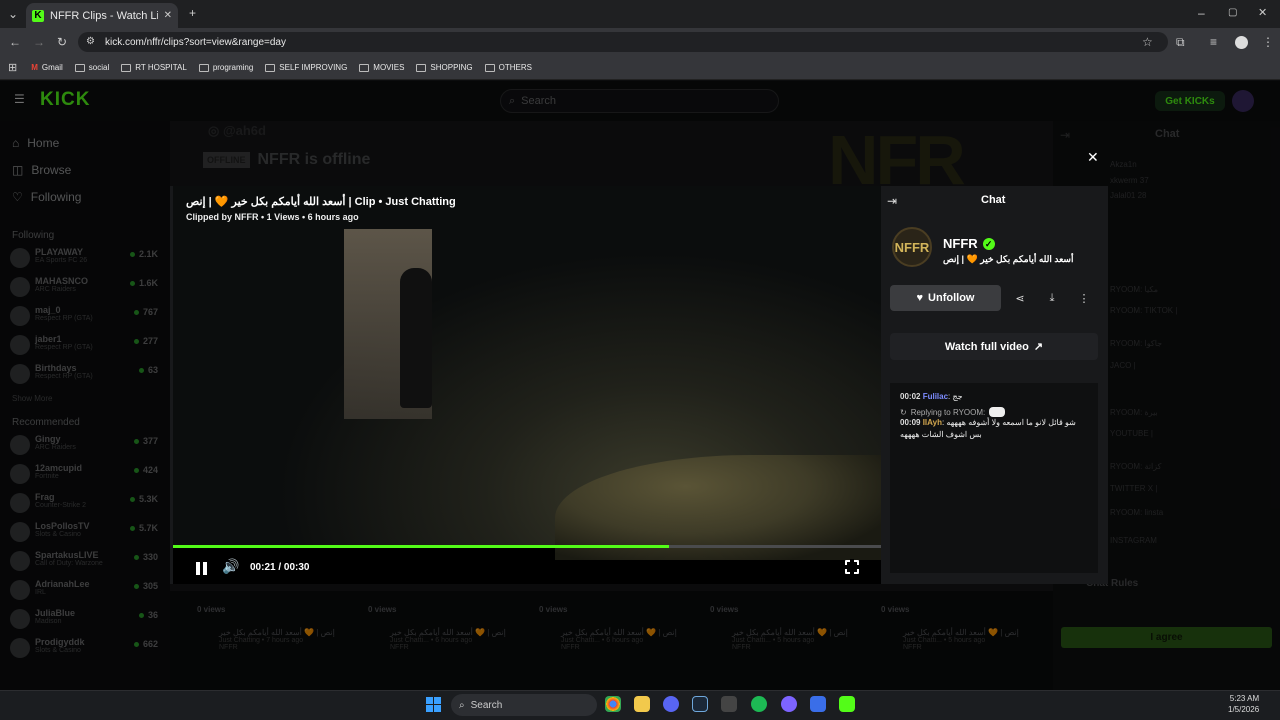 This screenshot has height=720, width=1280. What do you see at coordinates (903, 412) in the screenshot?
I see `reply-icon: ↻` at bounding box center [903, 412].